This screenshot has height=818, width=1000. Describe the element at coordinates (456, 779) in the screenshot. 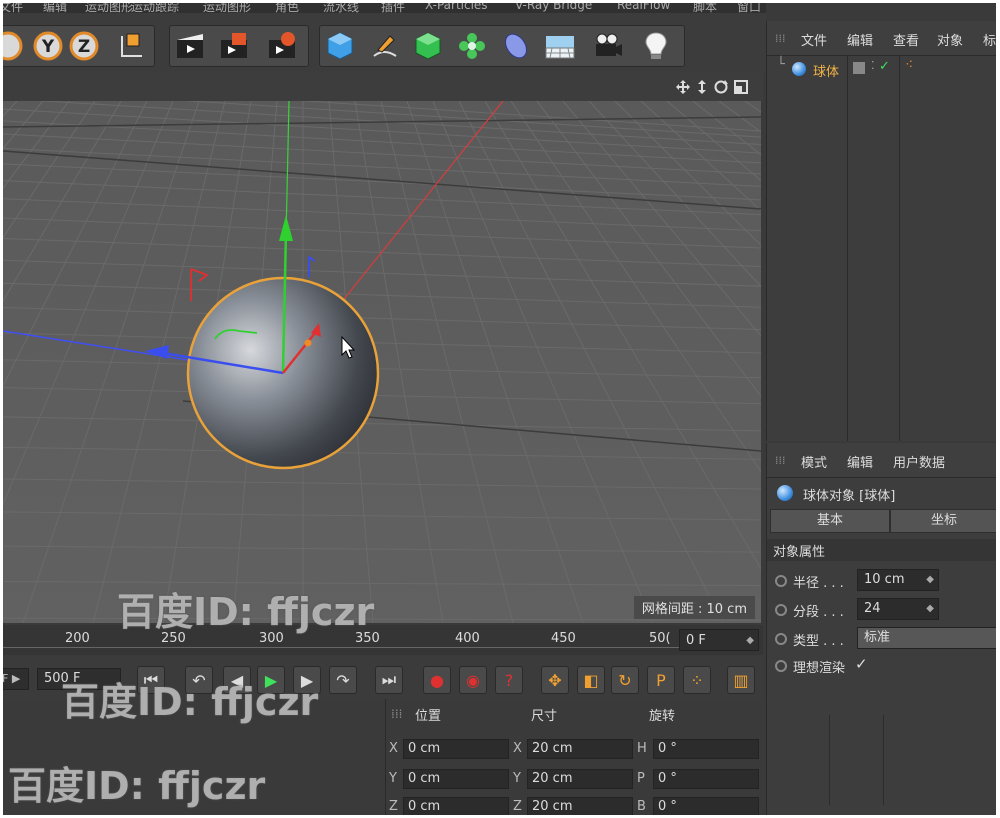

I see `position-y-field: 0 cm` at that location.